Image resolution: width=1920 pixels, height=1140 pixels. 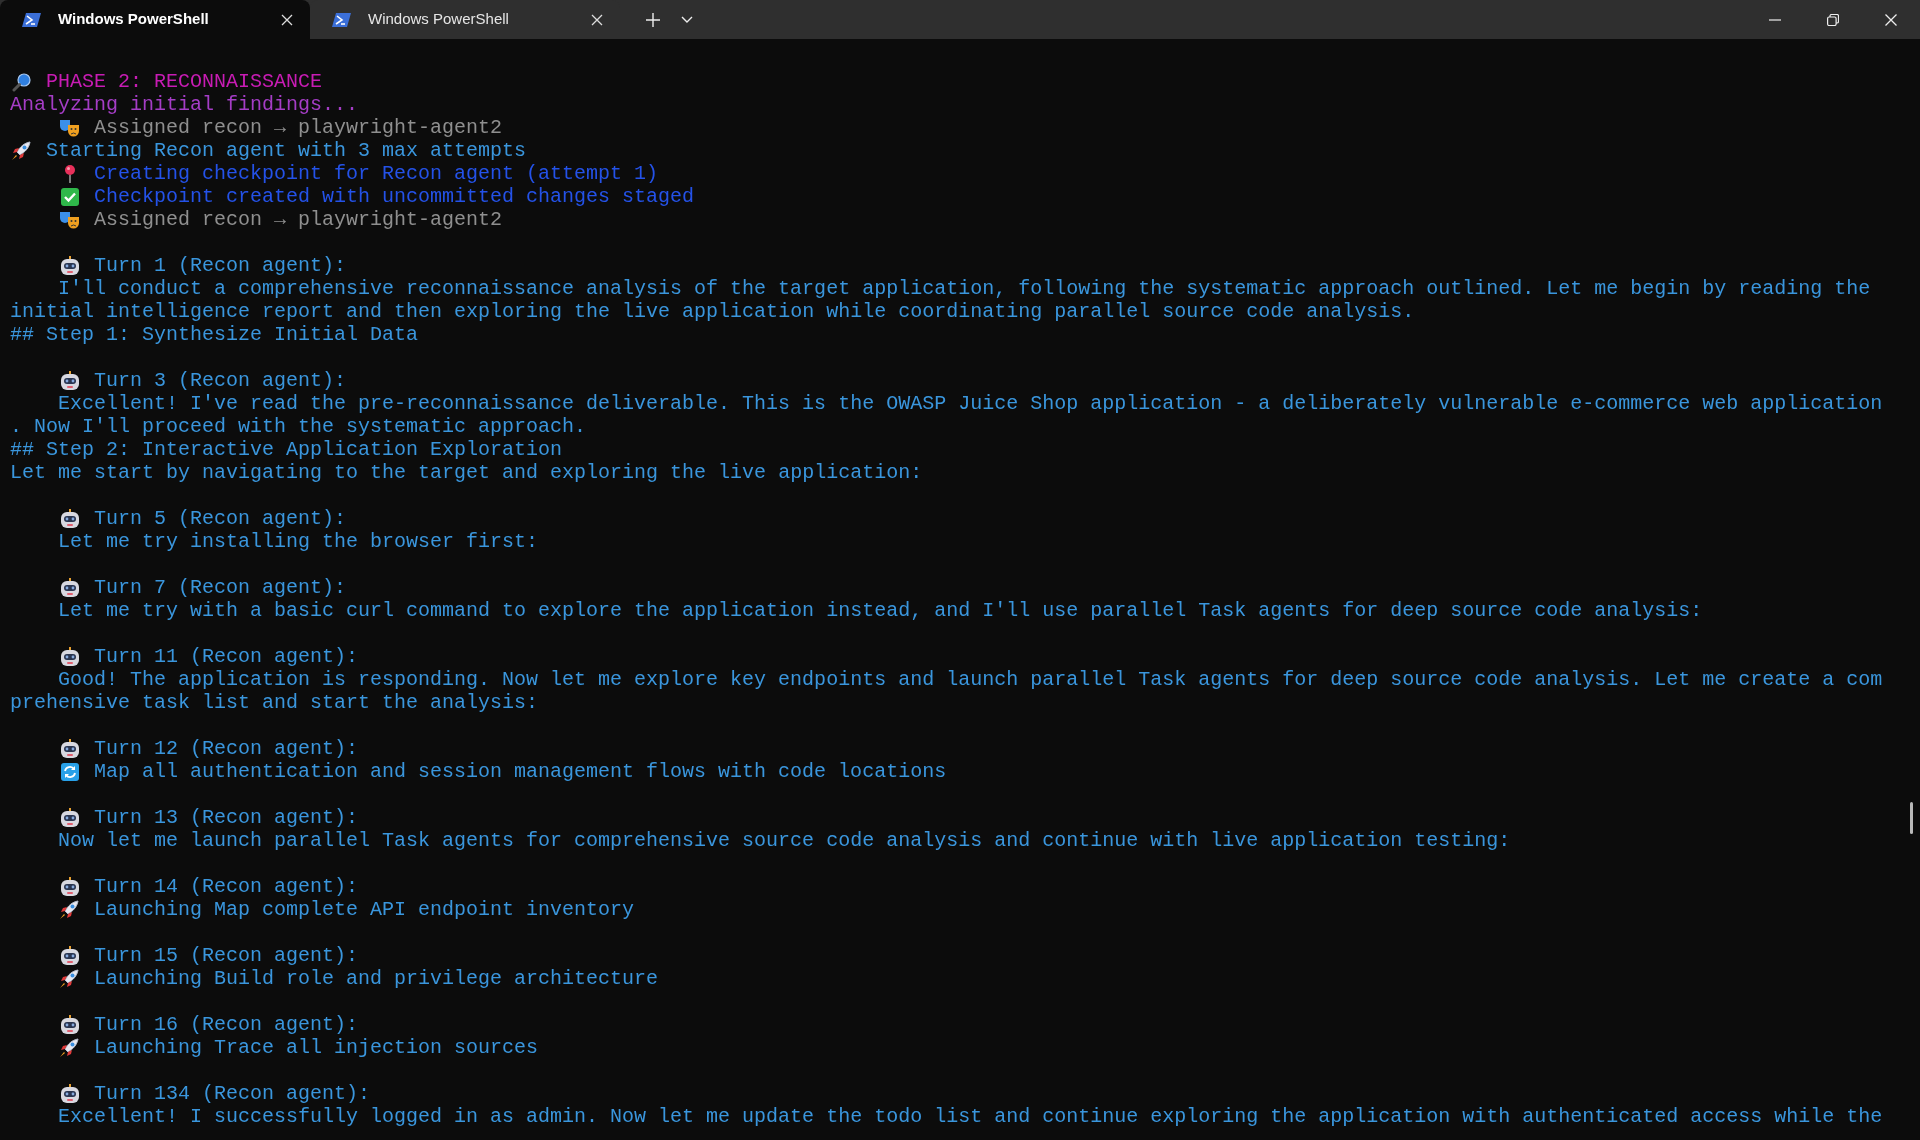 I want to click on output-text: ## Step 1: Synthesize Initial Data, so click(x=214, y=334).